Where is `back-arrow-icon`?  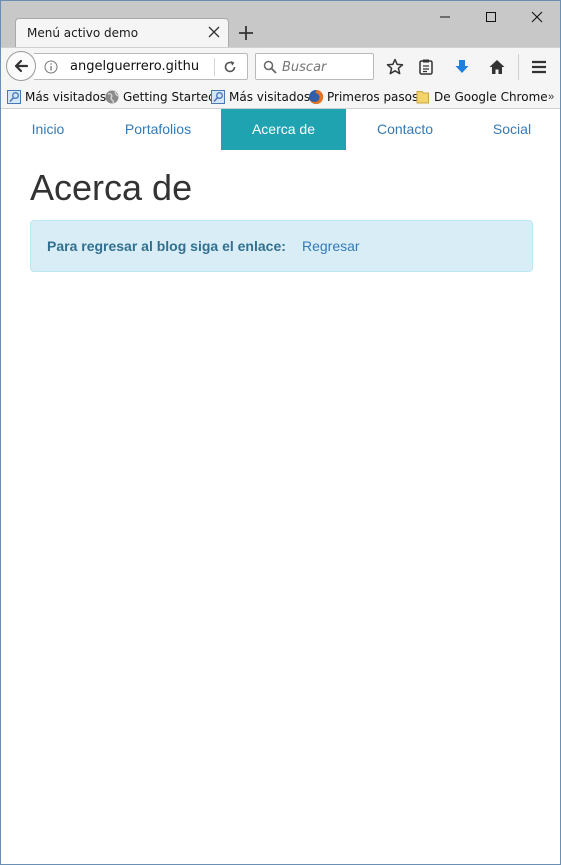
back-arrow-icon is located at coordinates (21, 66).